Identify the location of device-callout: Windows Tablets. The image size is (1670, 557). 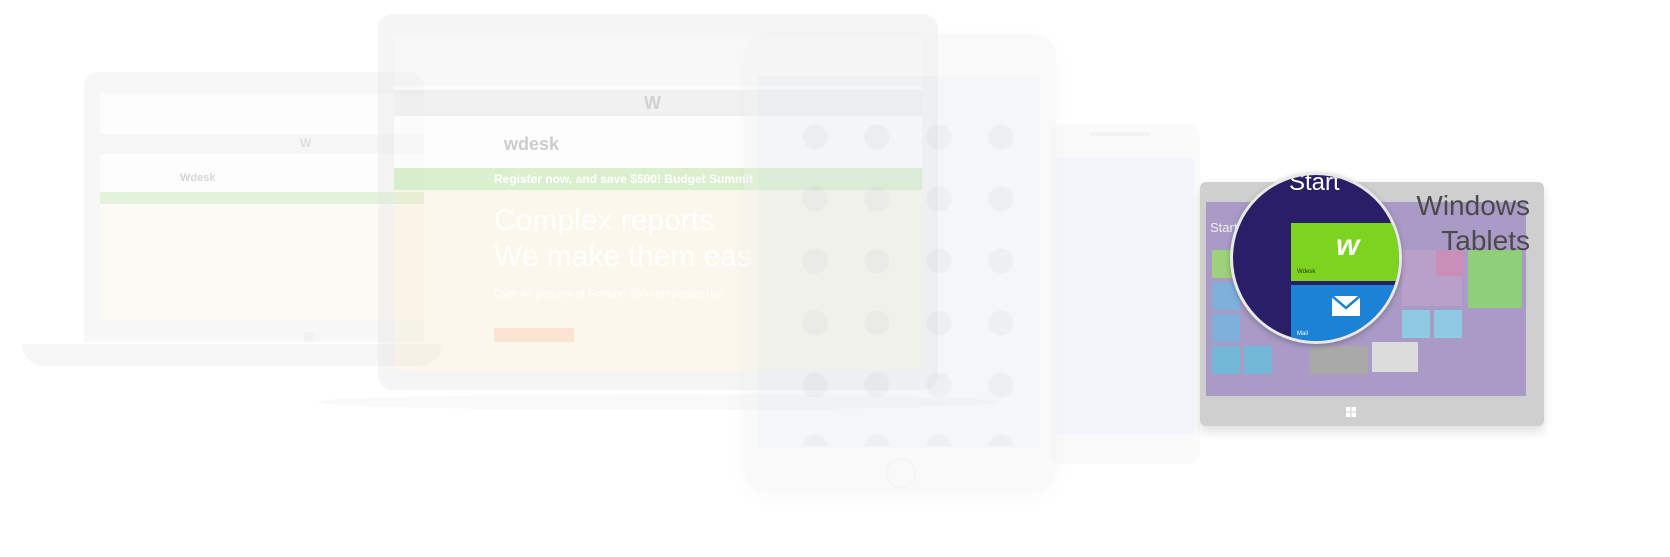
(1455, 225).